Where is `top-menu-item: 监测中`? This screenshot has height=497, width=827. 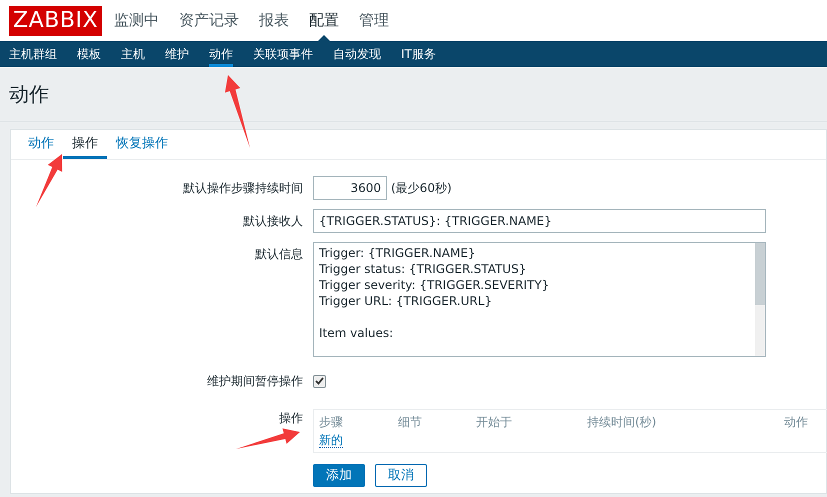
top-menu-item: 监测中 is located at coordinates (137, 20).